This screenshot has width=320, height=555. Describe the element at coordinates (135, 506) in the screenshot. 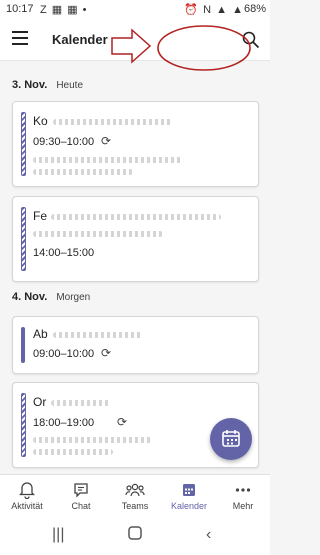

I see `nav-label: Teams` at that location.